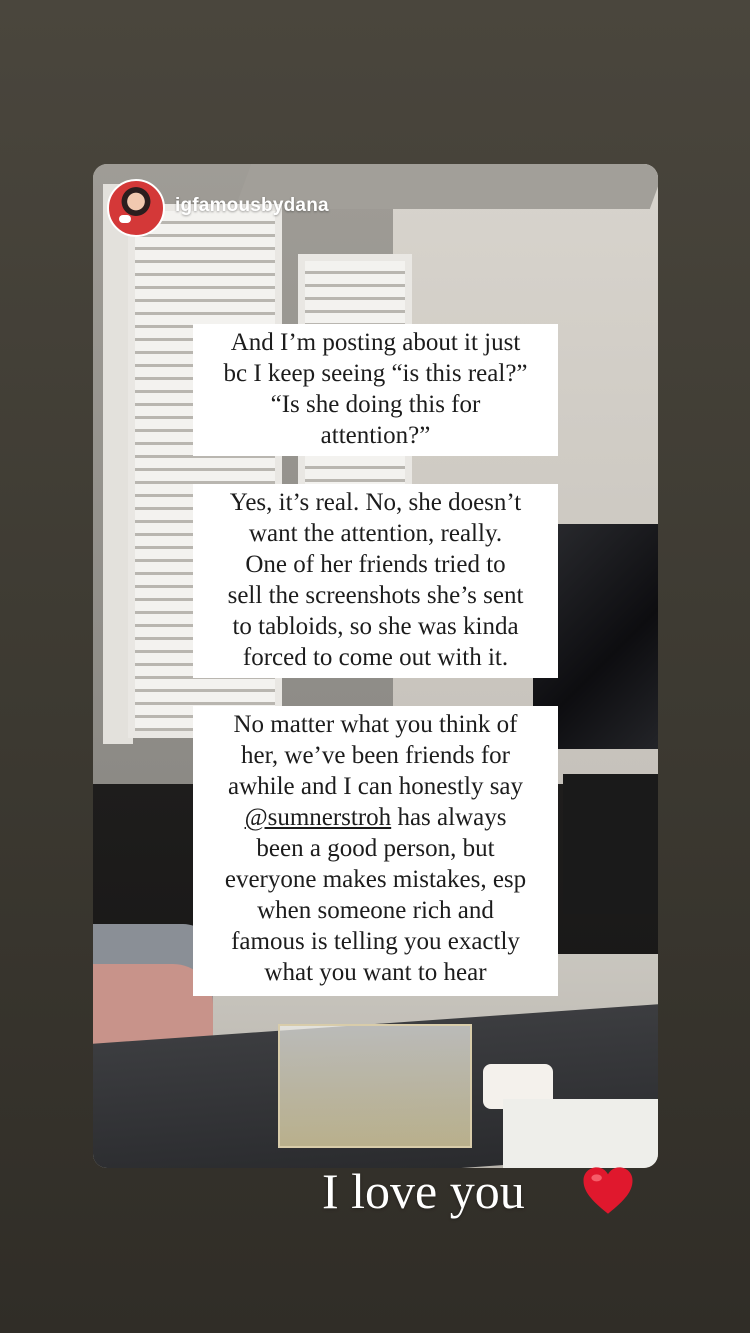 Image resolution: width=750 pixels, height=1333 pixels. I want to click on text-line: when someone rich and, so click(375, 910).